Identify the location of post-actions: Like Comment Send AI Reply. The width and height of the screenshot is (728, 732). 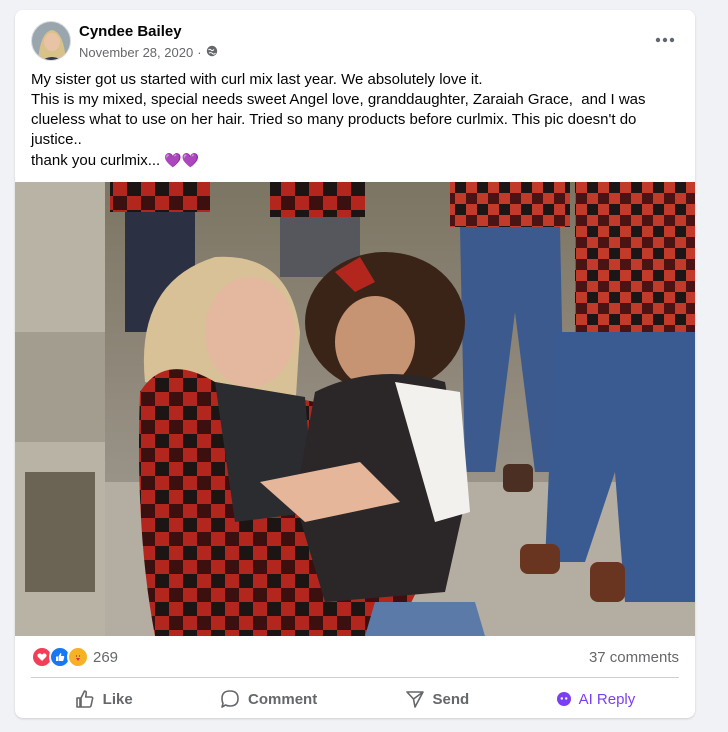
(355, 699).